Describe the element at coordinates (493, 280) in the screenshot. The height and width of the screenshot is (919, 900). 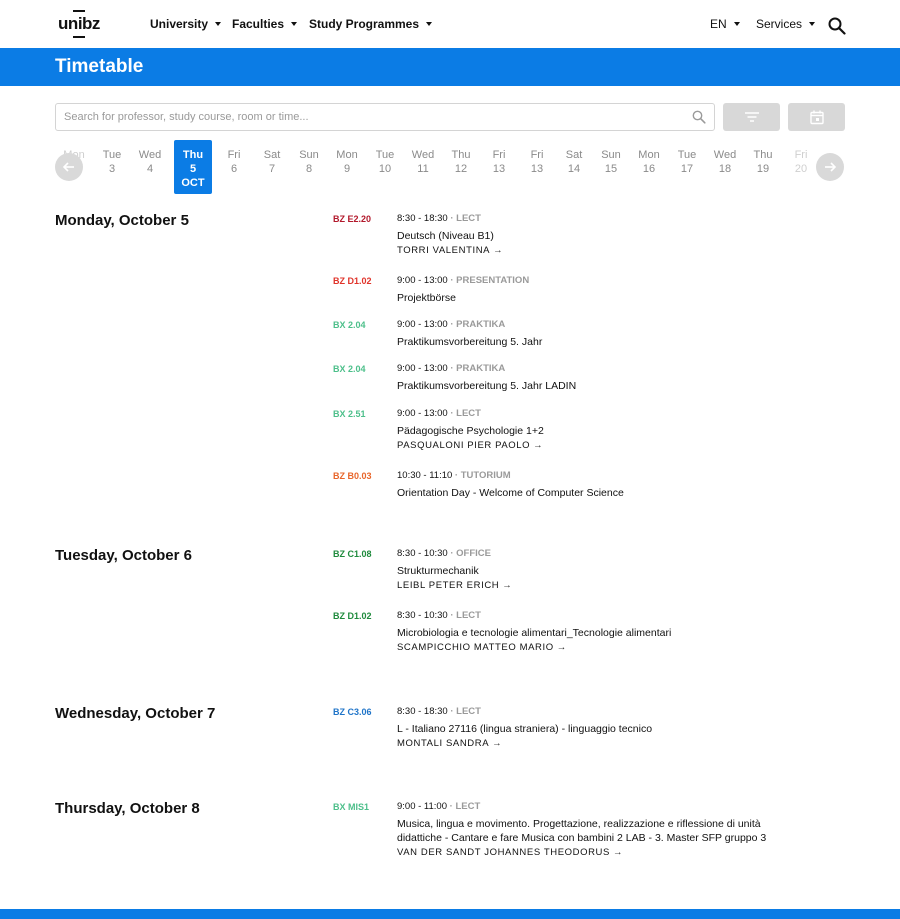
I see `event-type: PRESENTATION` at that location.